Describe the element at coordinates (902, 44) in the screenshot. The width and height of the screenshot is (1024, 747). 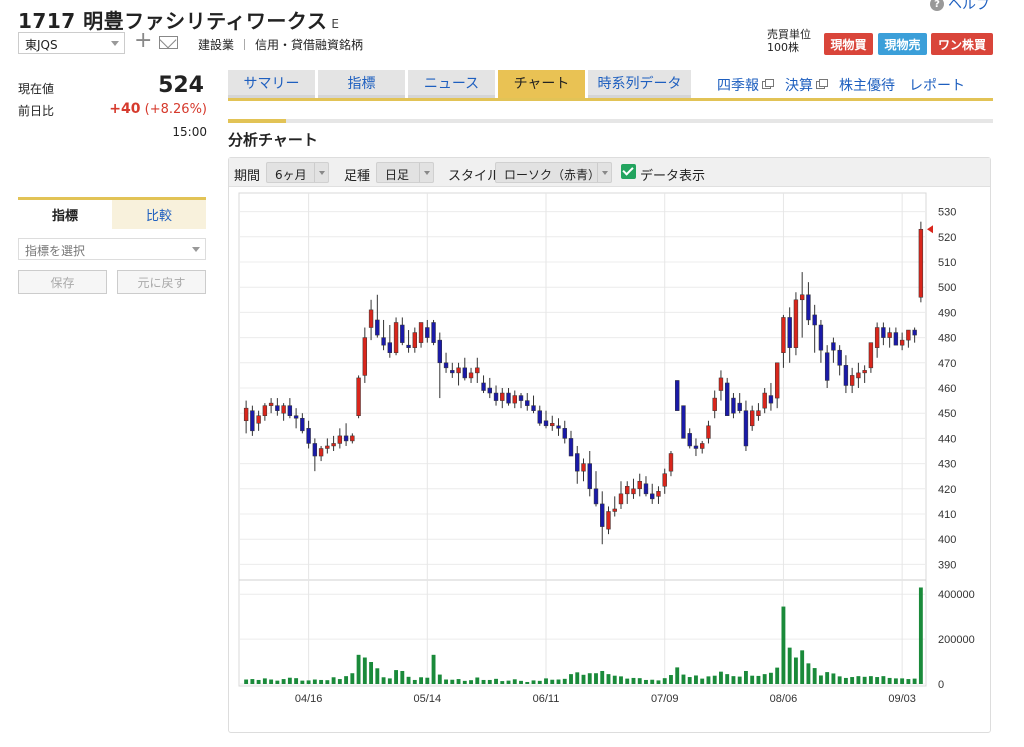
I see `sell-spot-button: 現物売` at that location.